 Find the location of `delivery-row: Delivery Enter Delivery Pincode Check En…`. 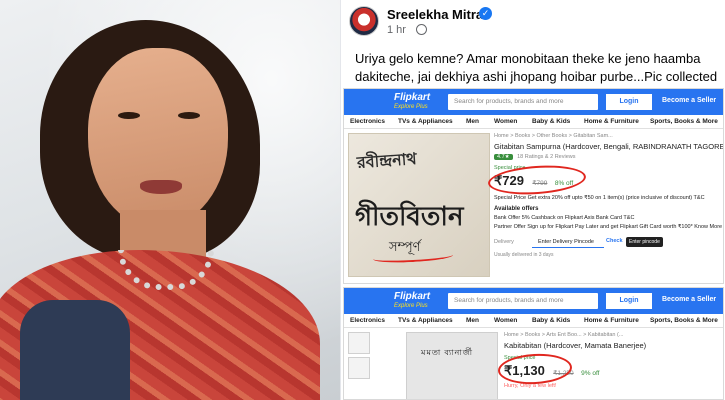

delivery-row: Delivery Enter Delivery Pincode Check En… is located at coordinates (608, 243).